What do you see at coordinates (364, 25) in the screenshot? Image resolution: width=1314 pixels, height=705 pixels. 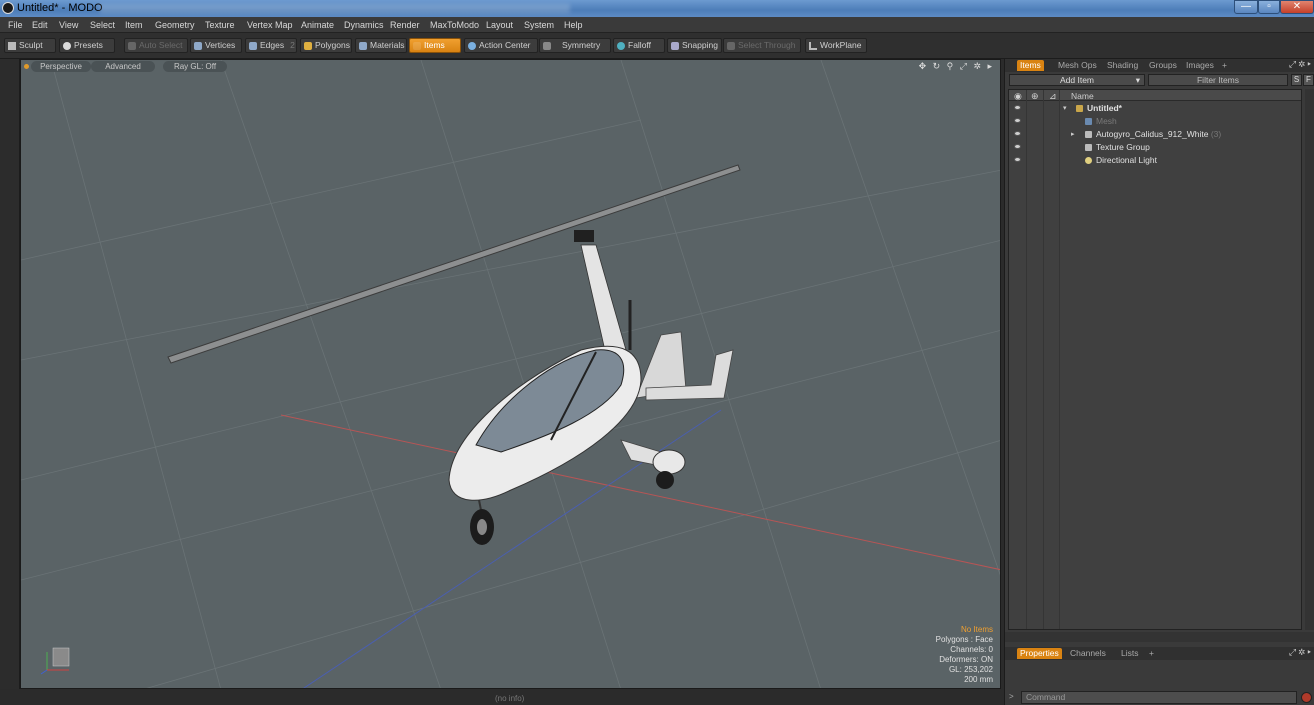 I see `menu-dynamics: Dynamics` at bounding box center [364, 25].